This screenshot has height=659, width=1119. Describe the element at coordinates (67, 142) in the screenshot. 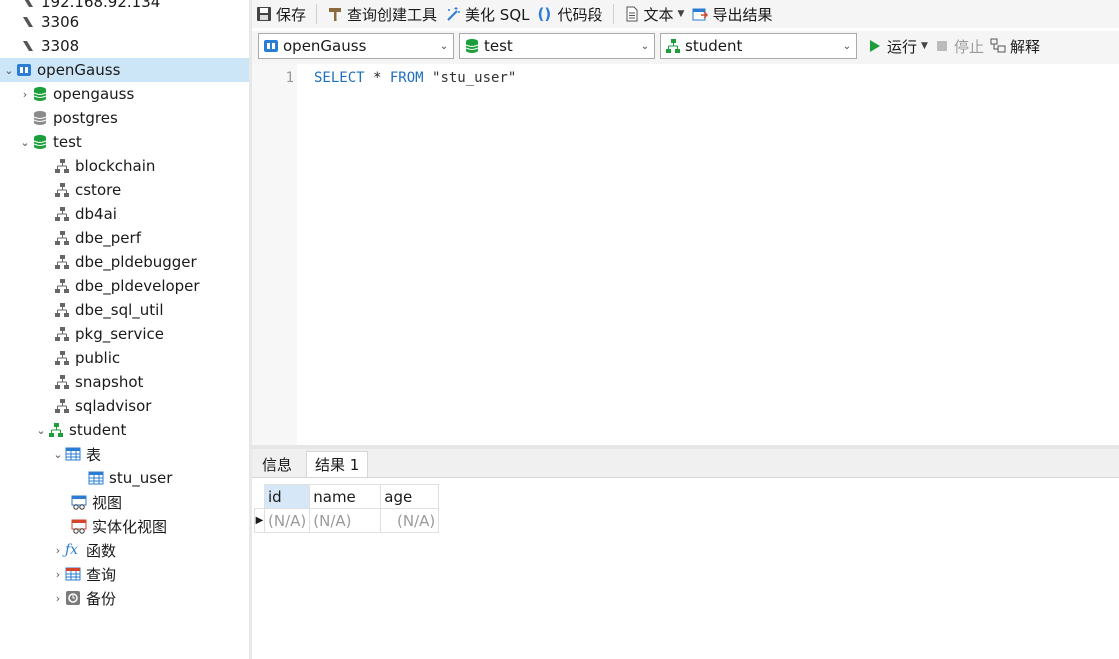

I see `tree-item-label: test` at that location.